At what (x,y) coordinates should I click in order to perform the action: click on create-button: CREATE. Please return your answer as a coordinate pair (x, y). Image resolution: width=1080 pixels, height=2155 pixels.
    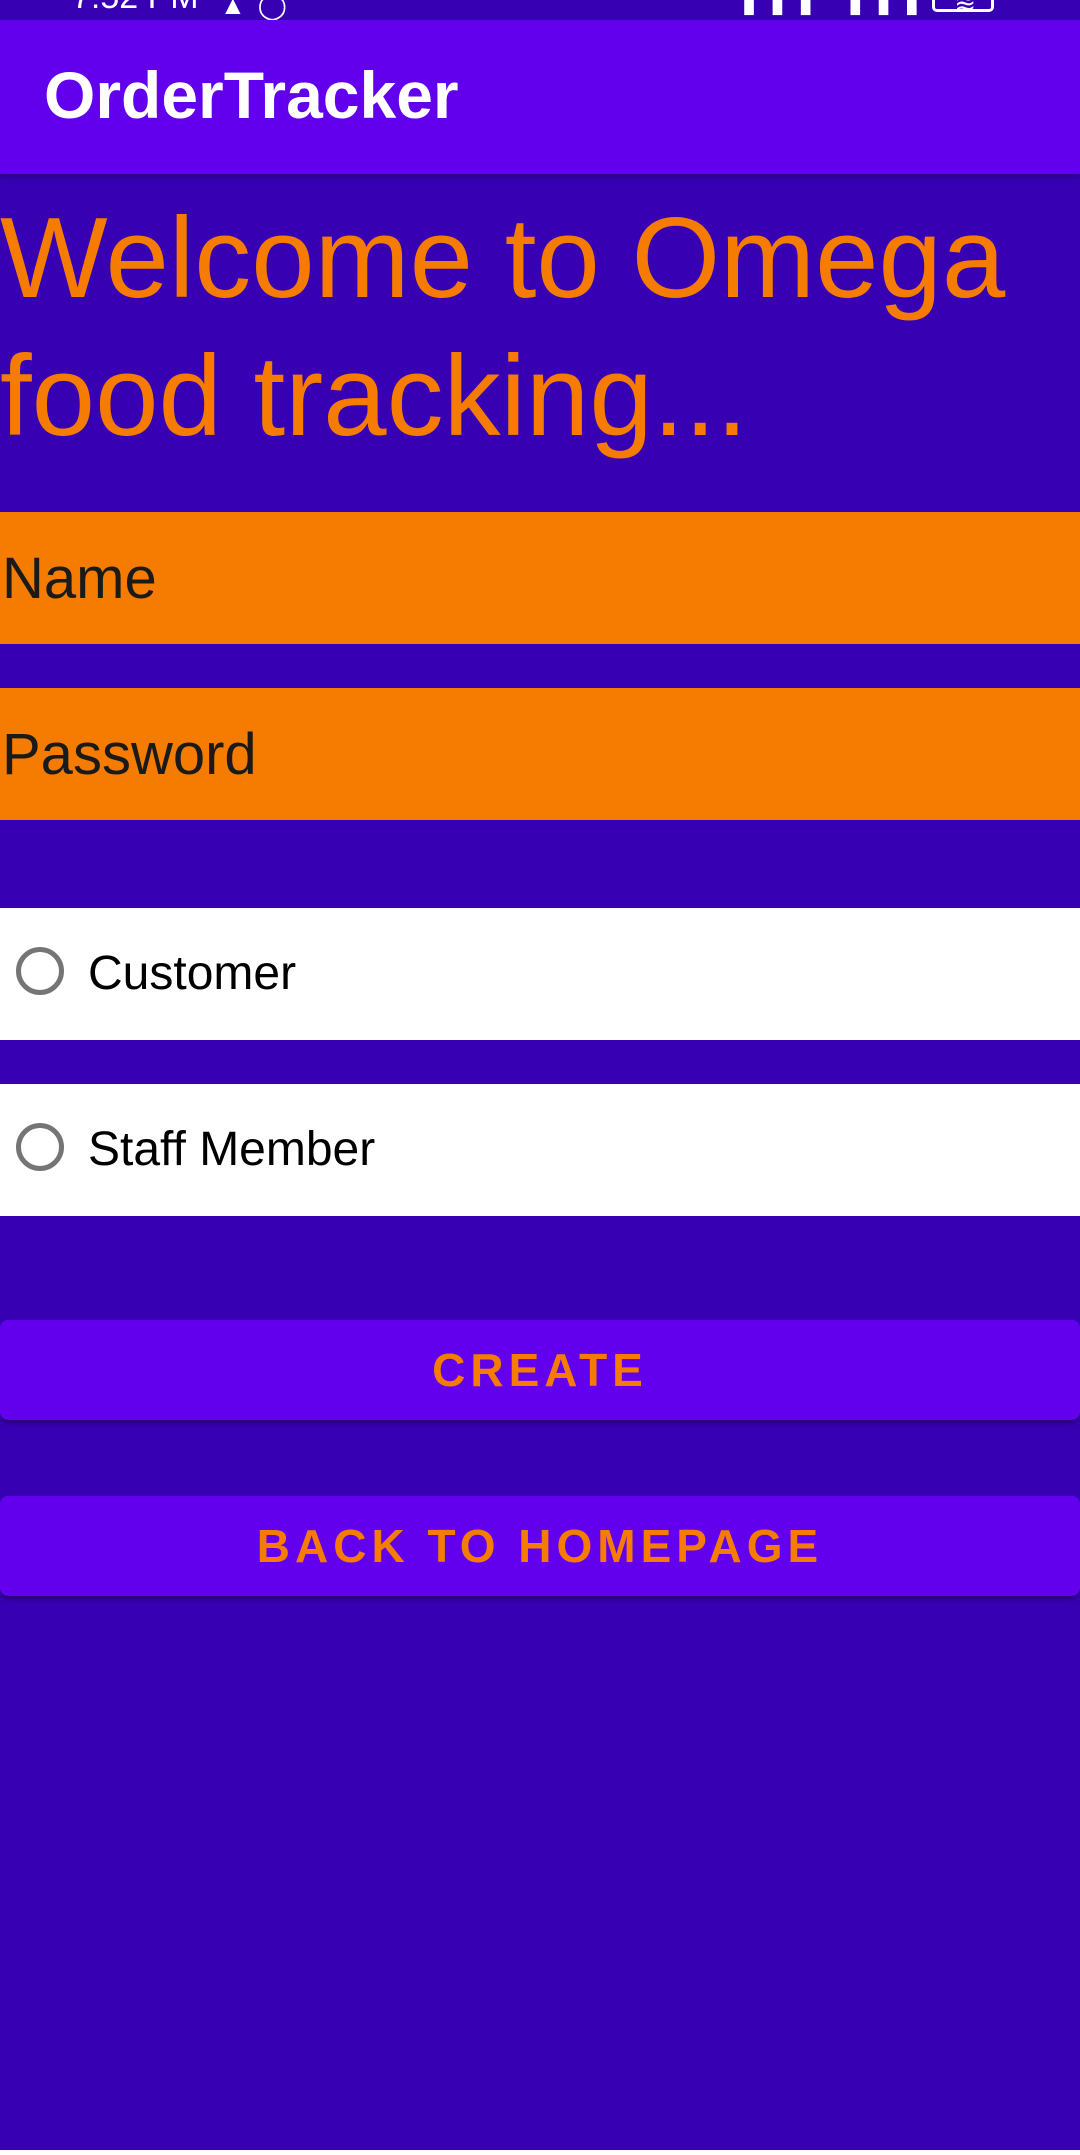
    Looking at the image, I should click on (540, 1370).